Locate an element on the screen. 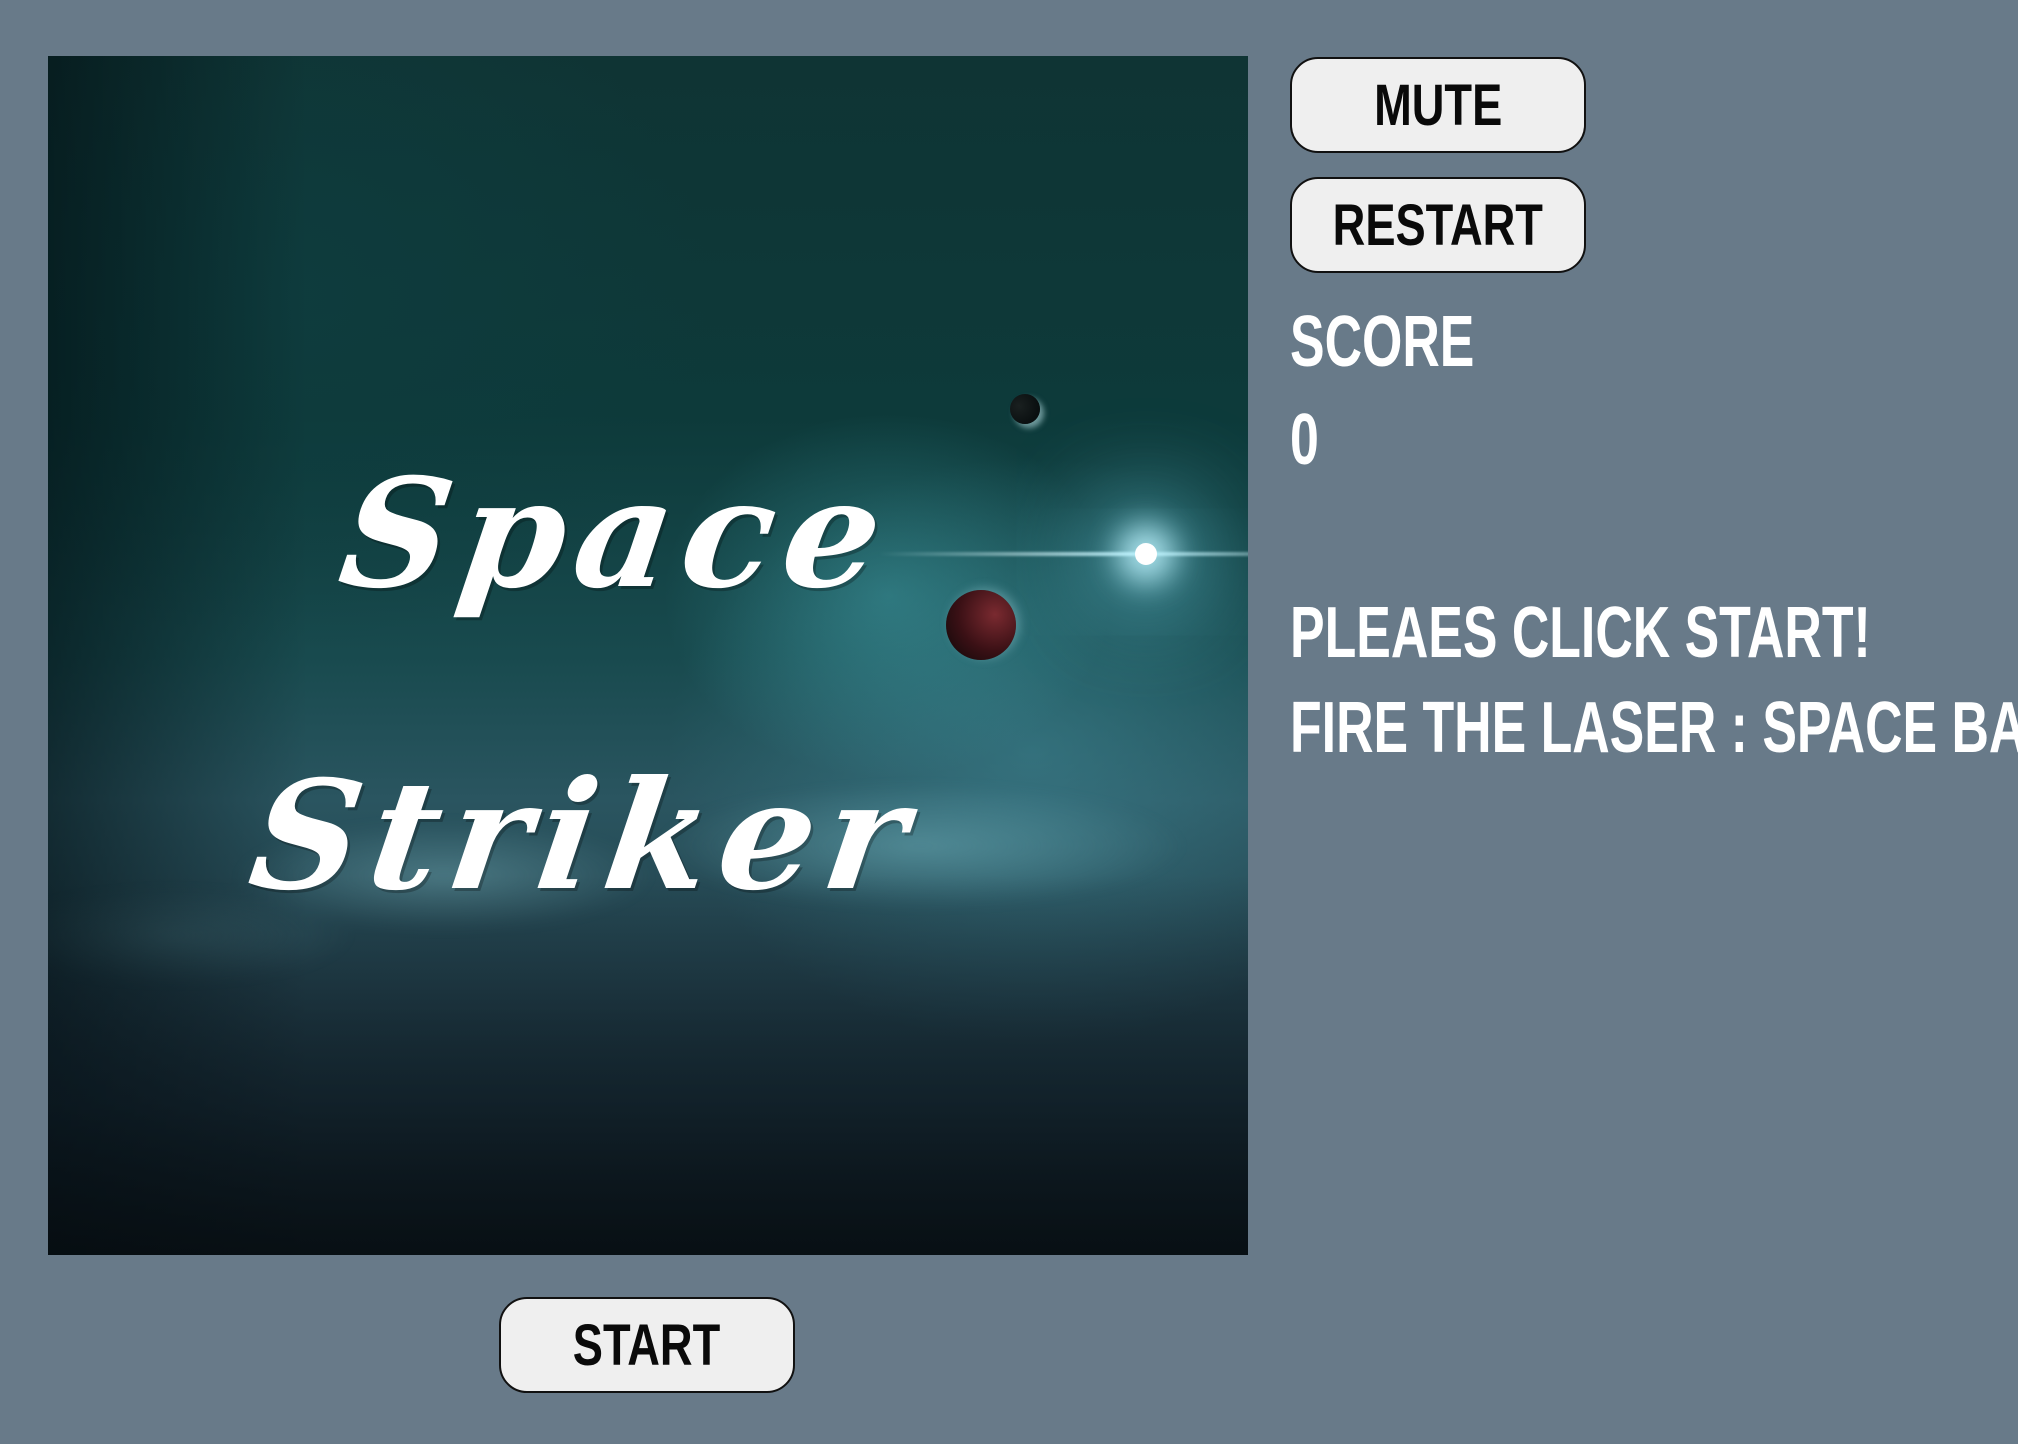 The image size is (2018, 1444). restart-button-label: RESTART is located at coordinates (1438, 225).